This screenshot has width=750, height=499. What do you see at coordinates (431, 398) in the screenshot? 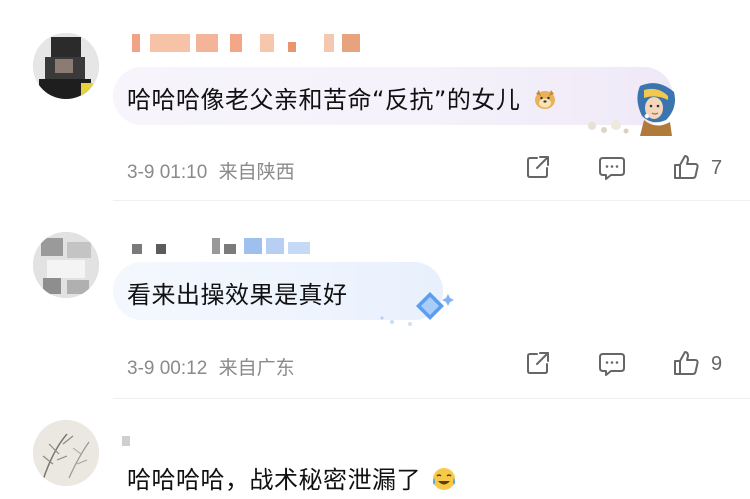
I see `divider` at bounding box center [431, 398].